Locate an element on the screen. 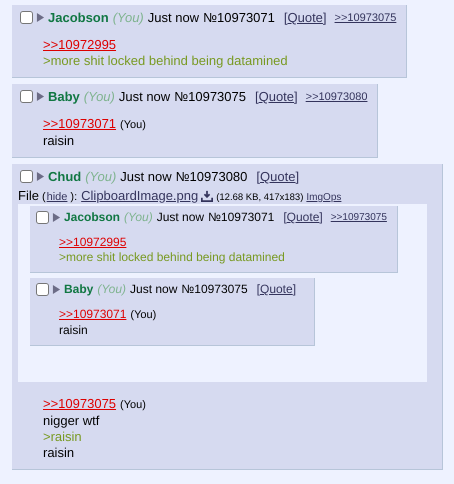 This screenshot has width=454, height=484. poster-name: Chud is located at coordinates (65, 176).